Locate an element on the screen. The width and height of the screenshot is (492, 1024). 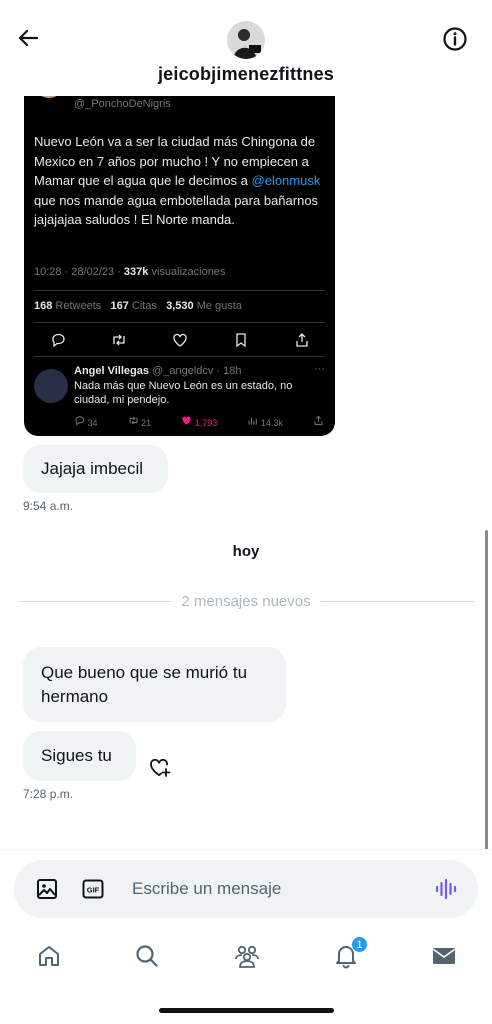
message-bubble: Sigues tu is located at coordinates (79, 756).